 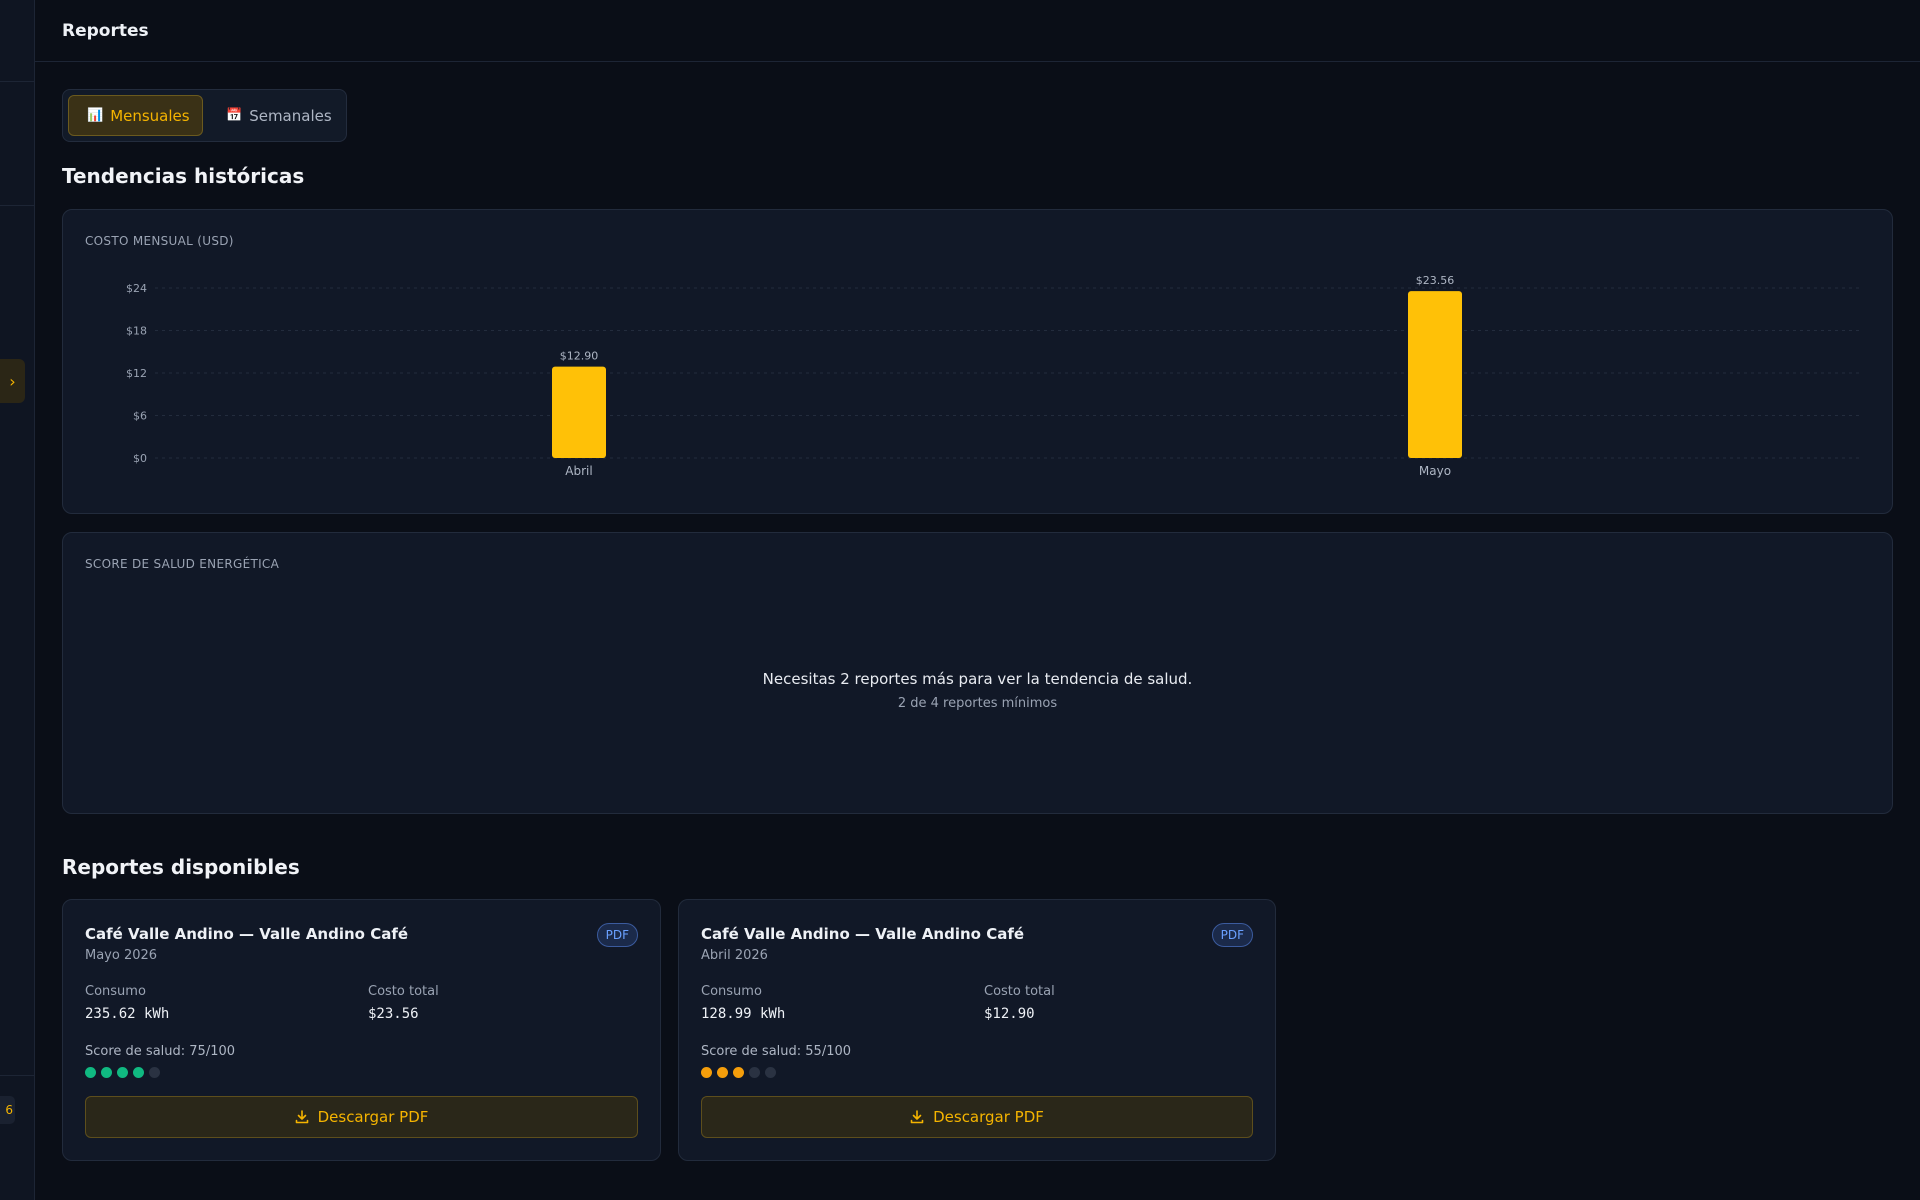 What do you see at coordinates (776, 1051) in the screenshot?
I see `health-score-label: Score de salud: 55/100` at bounding box center [776, 1051].